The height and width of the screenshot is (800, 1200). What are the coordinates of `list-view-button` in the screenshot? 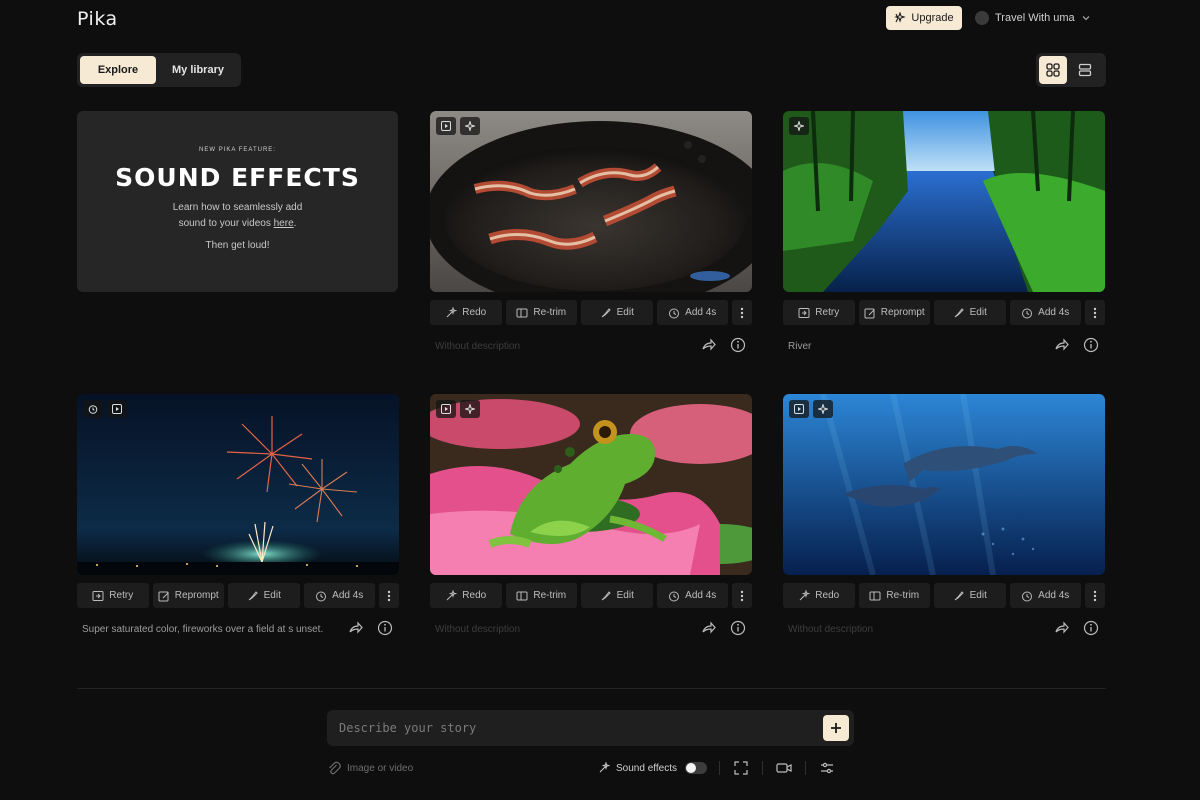 It's located at (1085, 70).